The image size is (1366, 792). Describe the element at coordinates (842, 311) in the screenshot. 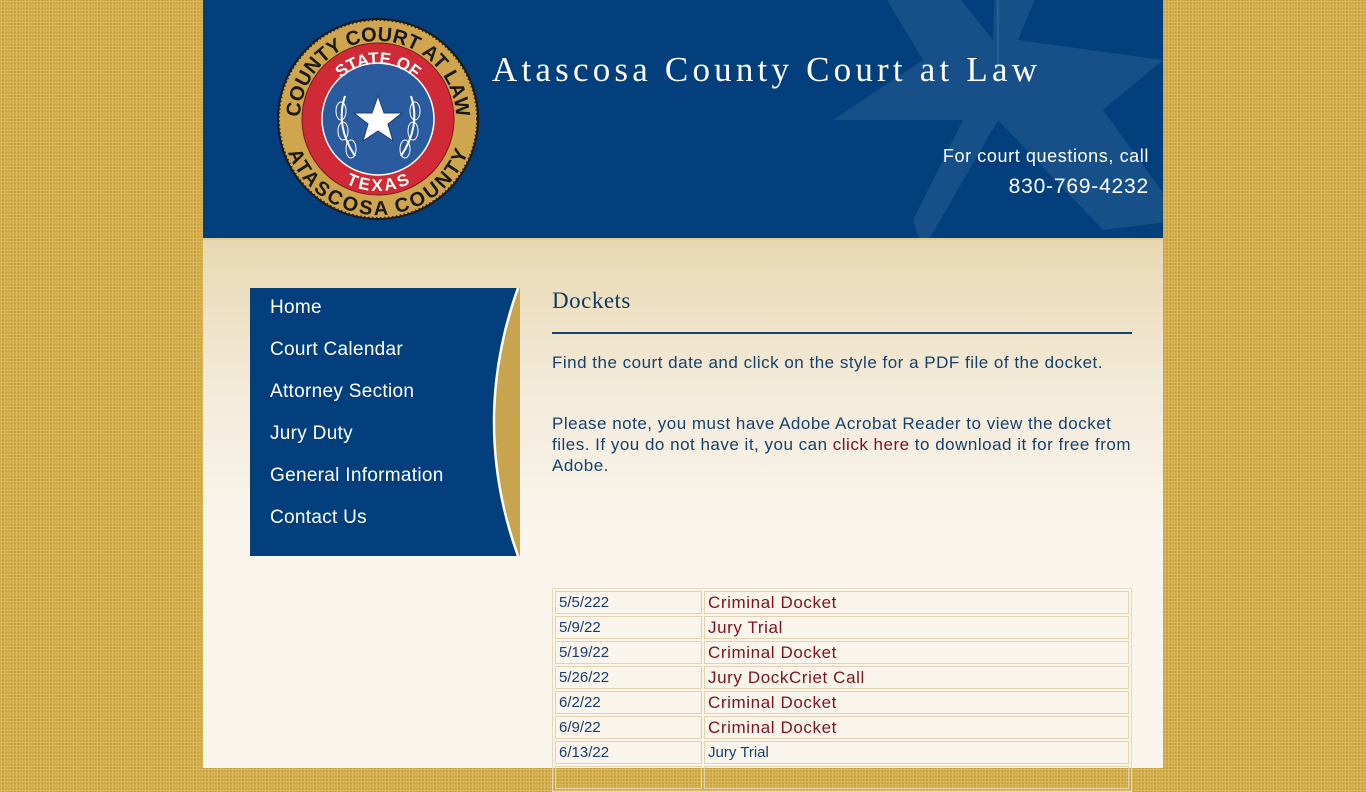

I see `page-title: Dockets` at that location.